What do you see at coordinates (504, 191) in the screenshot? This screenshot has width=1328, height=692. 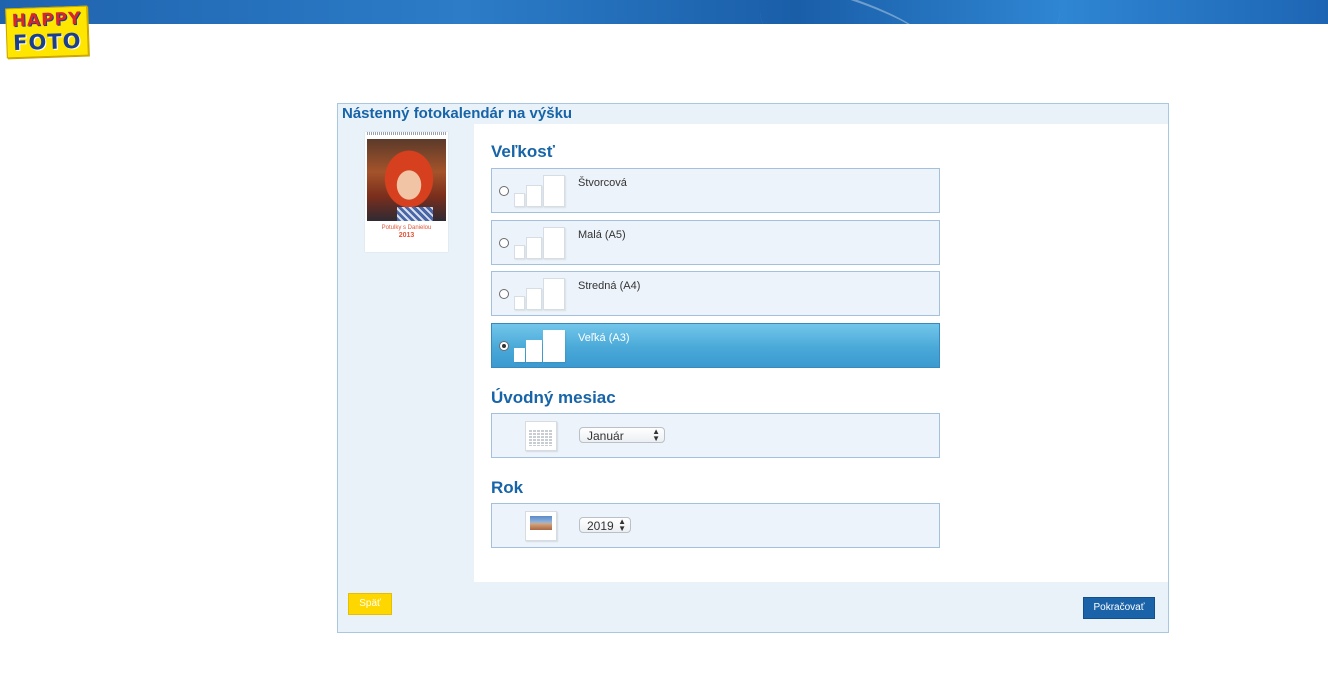 I see `size-radio-square` at bounding box center [504, 191].